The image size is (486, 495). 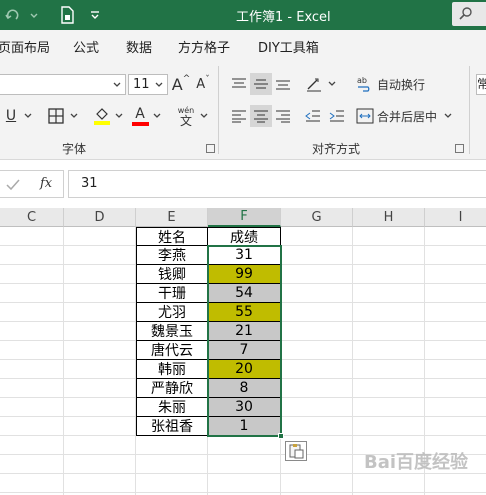 I want to click on fill-color-button, so click(x=102, y=116).